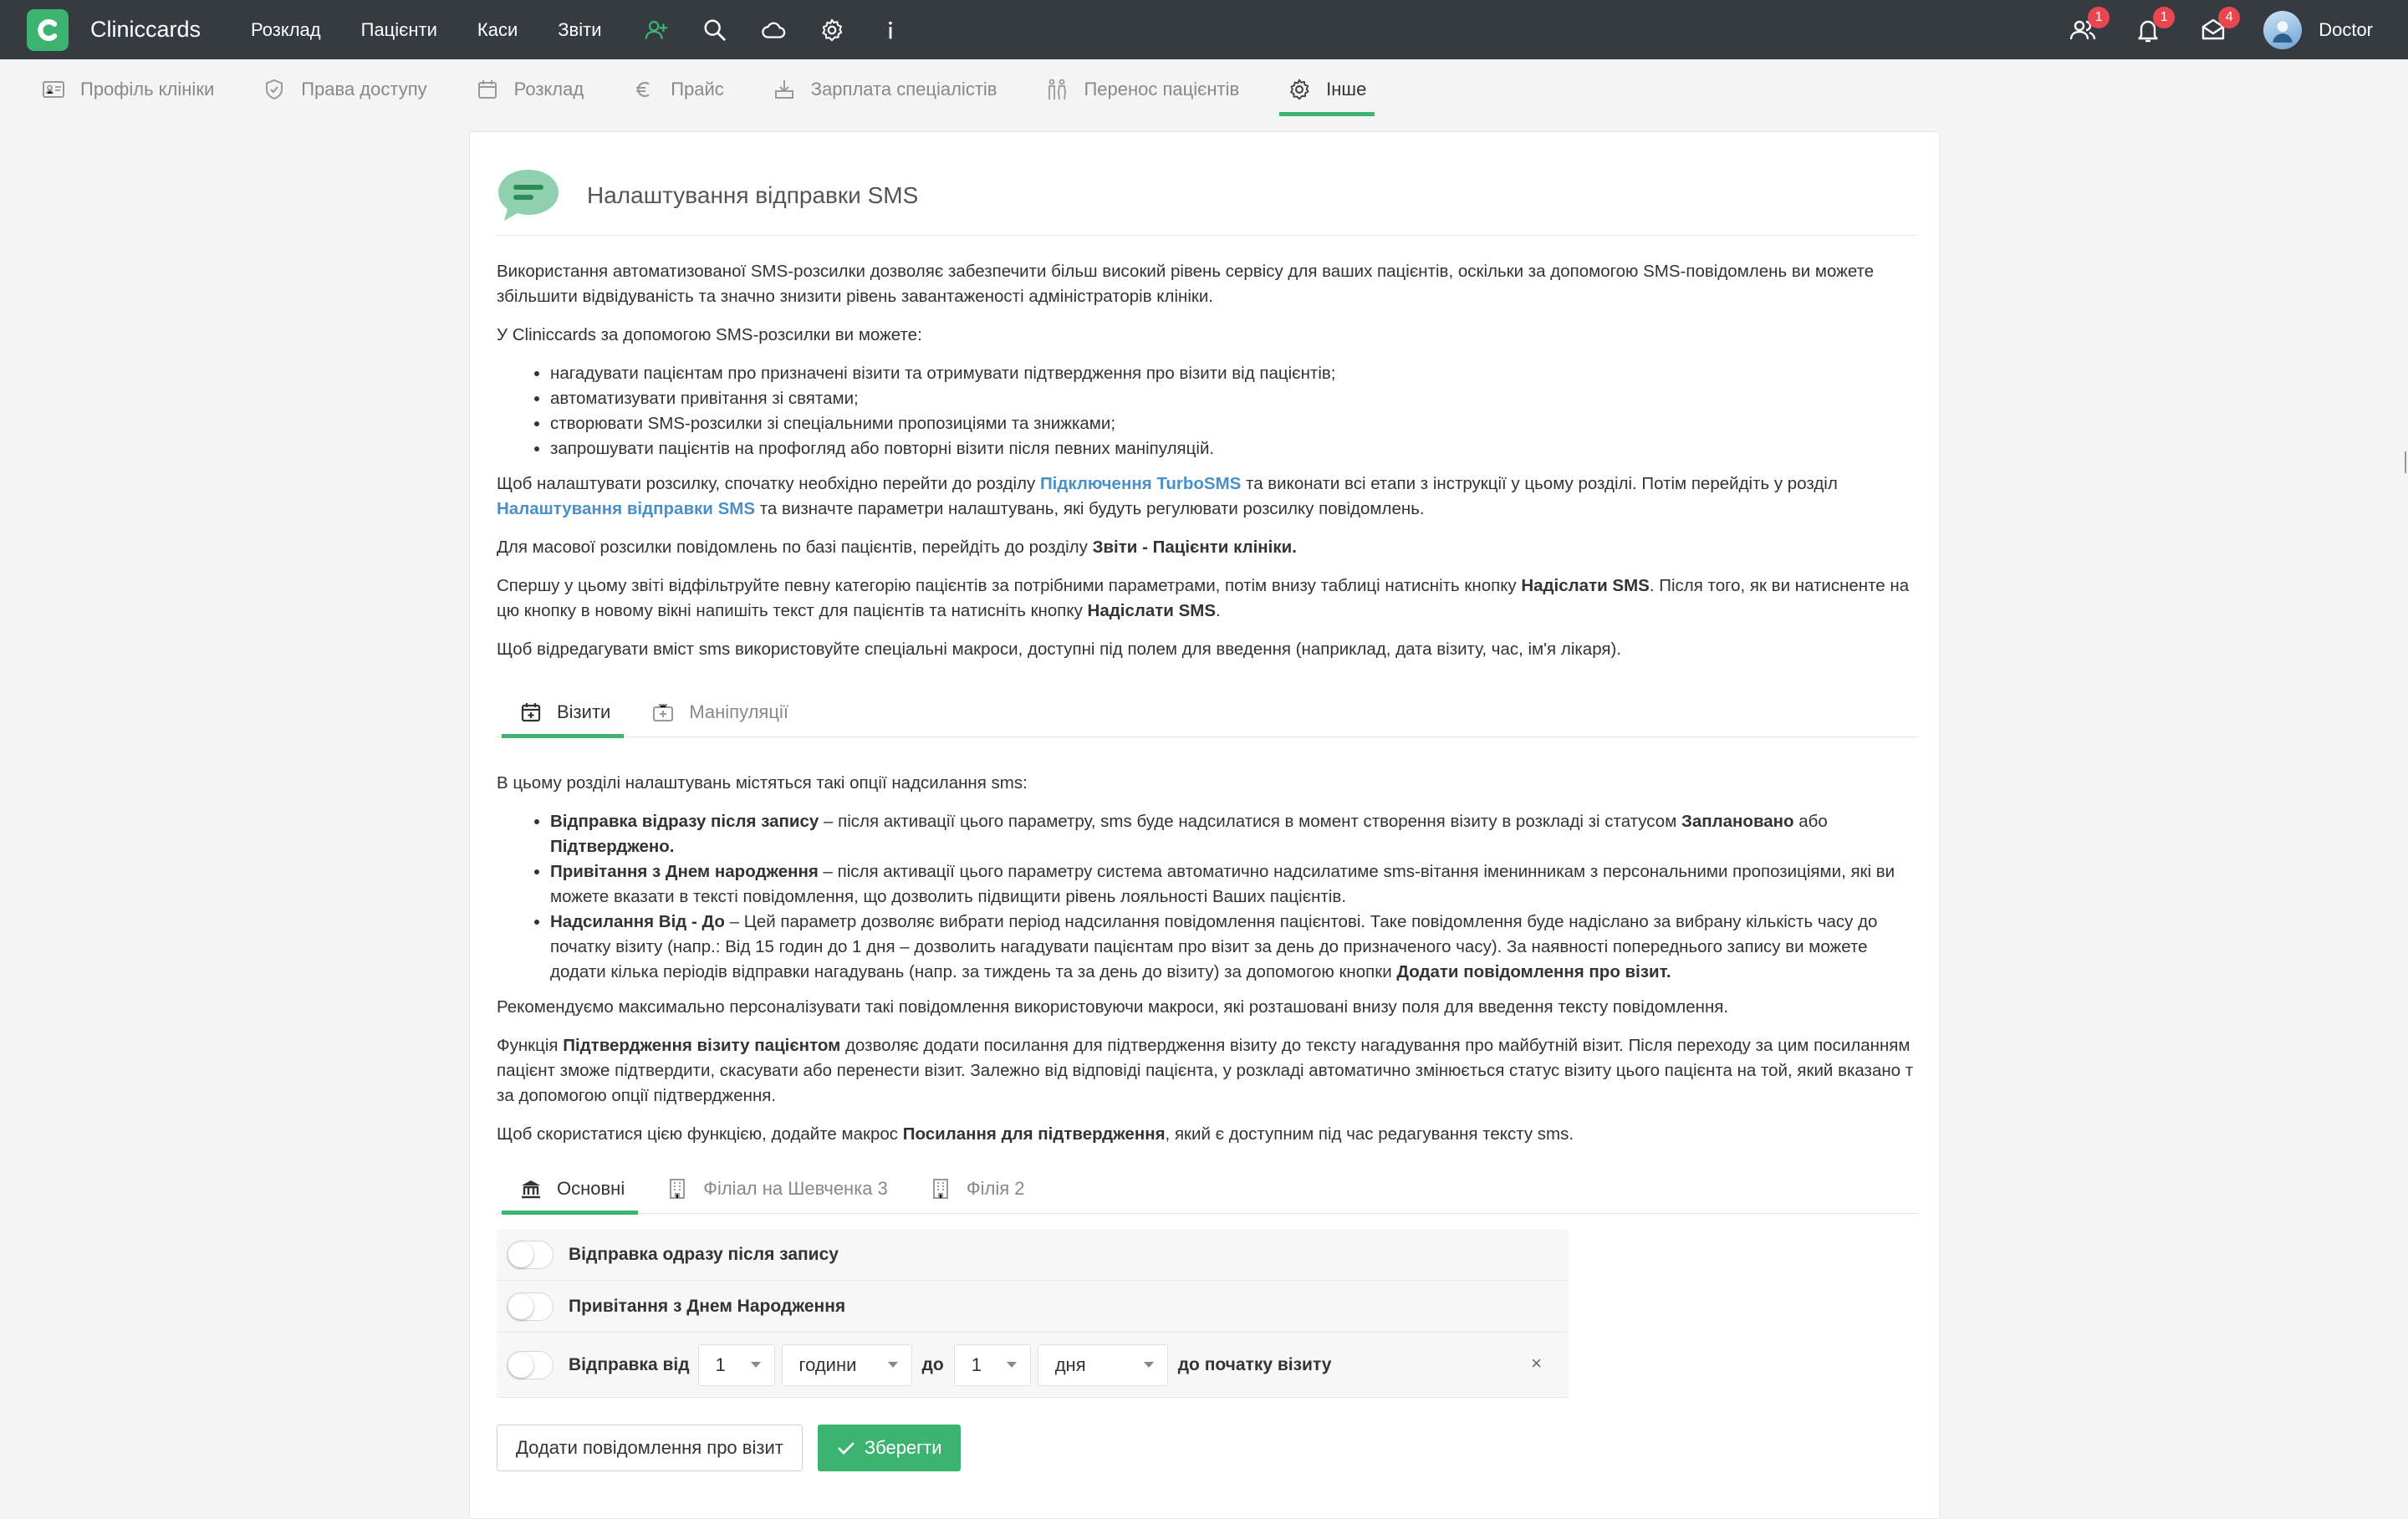 The image size is (2408, 1519). What do you see at coordinates (663, 712) in the screenshot?
I see `medical-kit-icon` at bounding box center [663, 712].